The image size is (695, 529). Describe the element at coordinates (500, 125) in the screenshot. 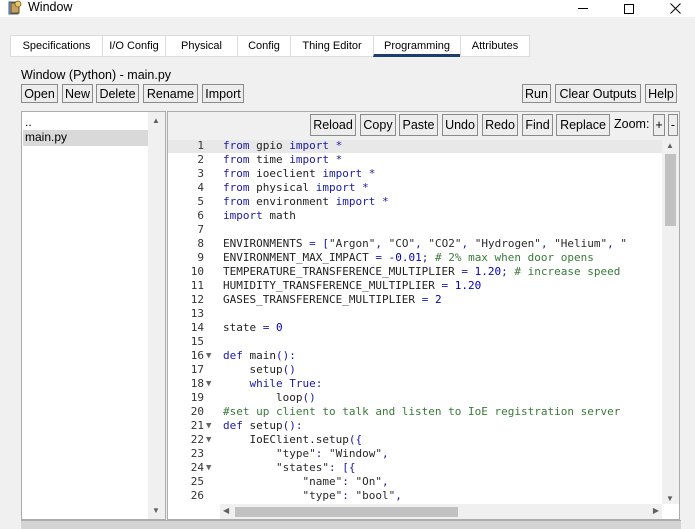

I see `redo-button: Redo` at that location.